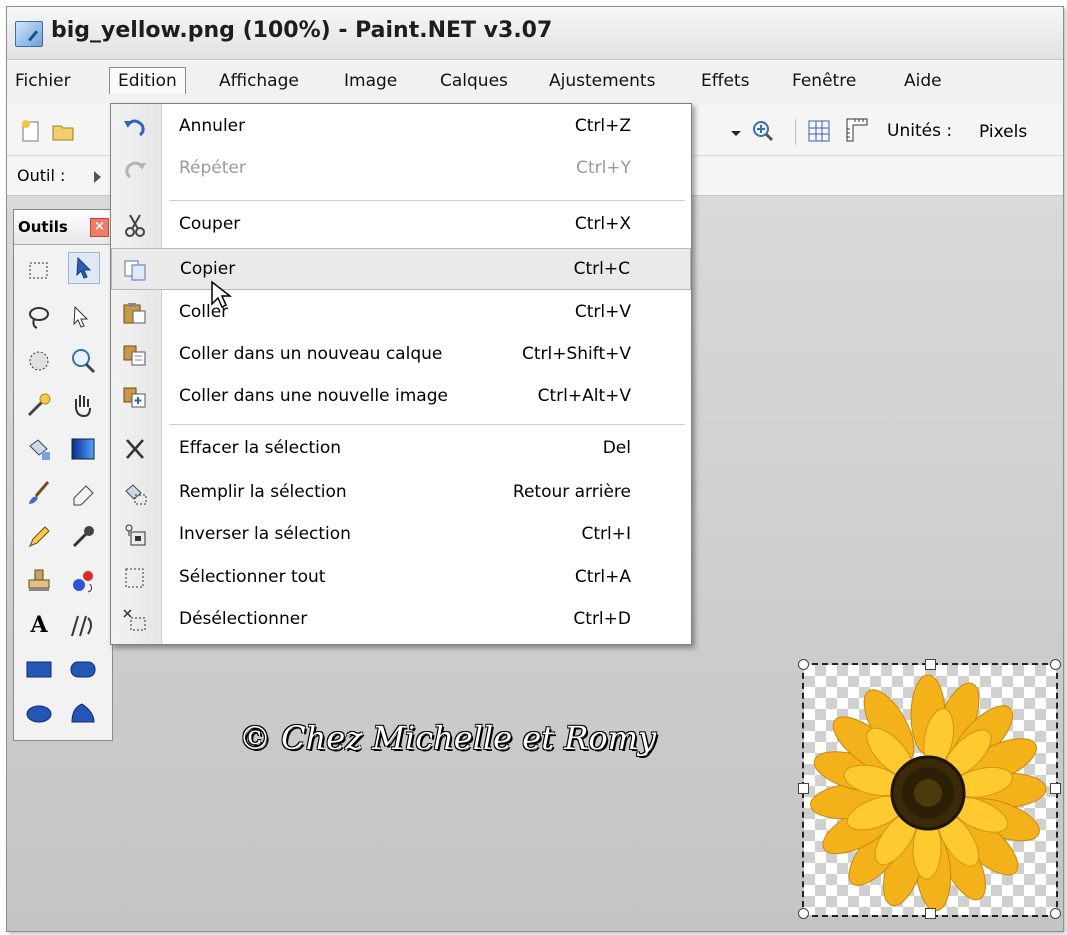  What do you see at coordinates (401, 620) in the screenshot?
I see `menu-item-deselectionner: Désélectionner Ctrl+D` at bounding box center [401, 620].